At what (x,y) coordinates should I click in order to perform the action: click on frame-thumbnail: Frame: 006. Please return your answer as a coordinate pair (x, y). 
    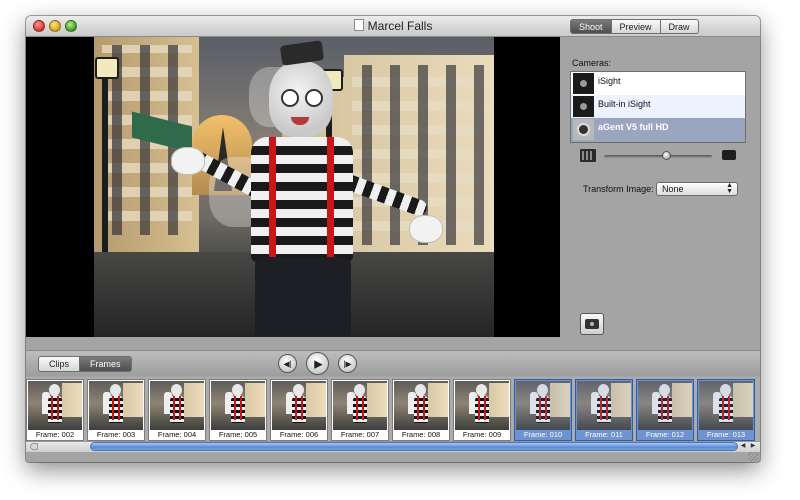
    Looking at the image, I should click on (299, 410).